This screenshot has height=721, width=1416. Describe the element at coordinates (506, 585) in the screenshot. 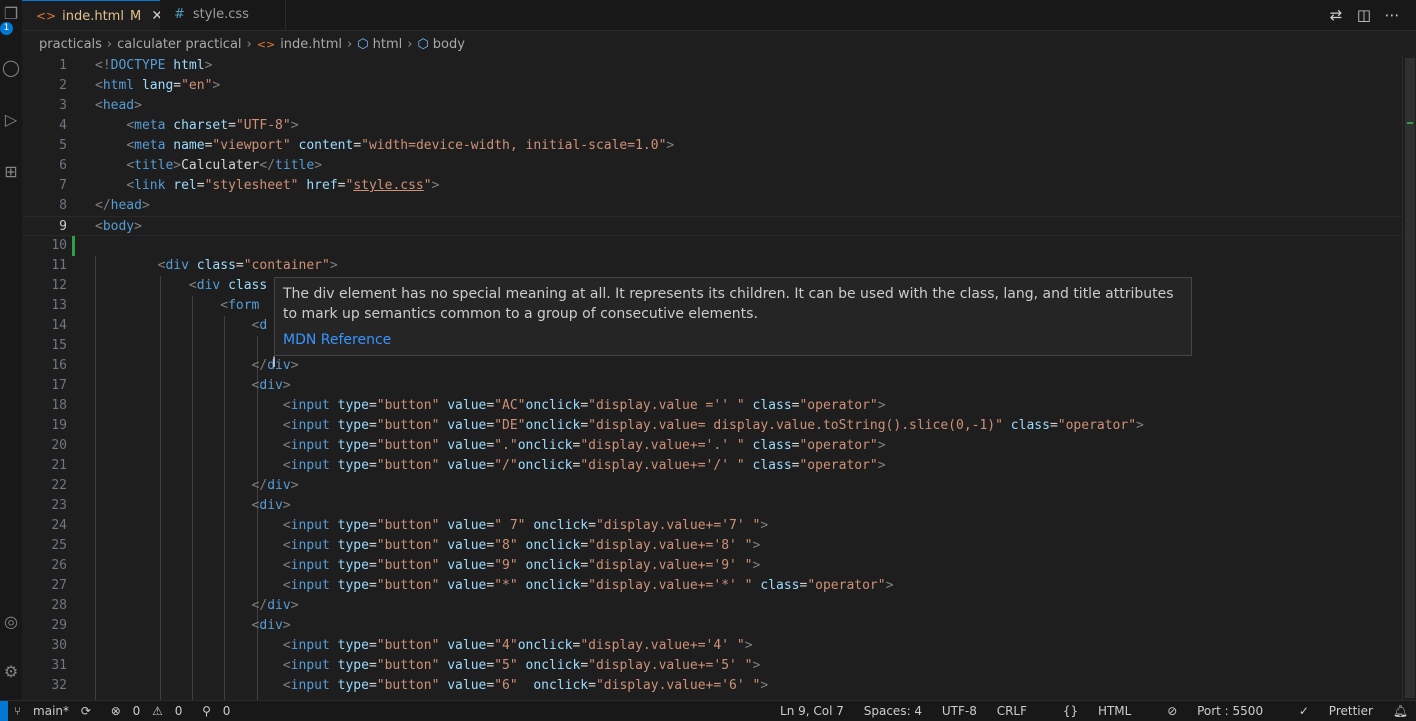

I see `code-token: "*"` at that location.